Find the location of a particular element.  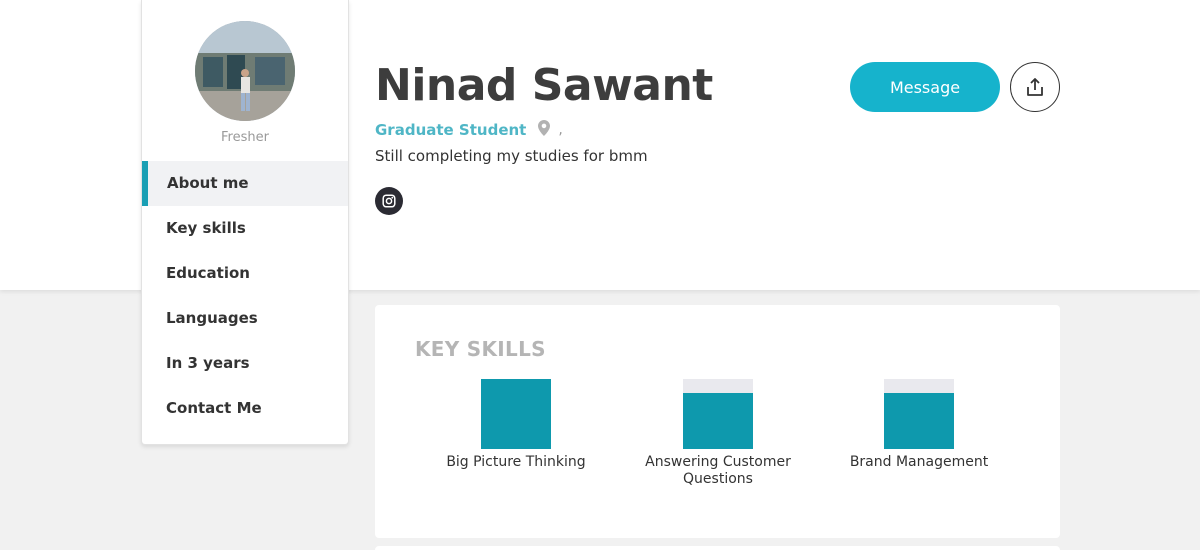

profile-subtitle: Graduate Student , is located at coordinates (469, 130).